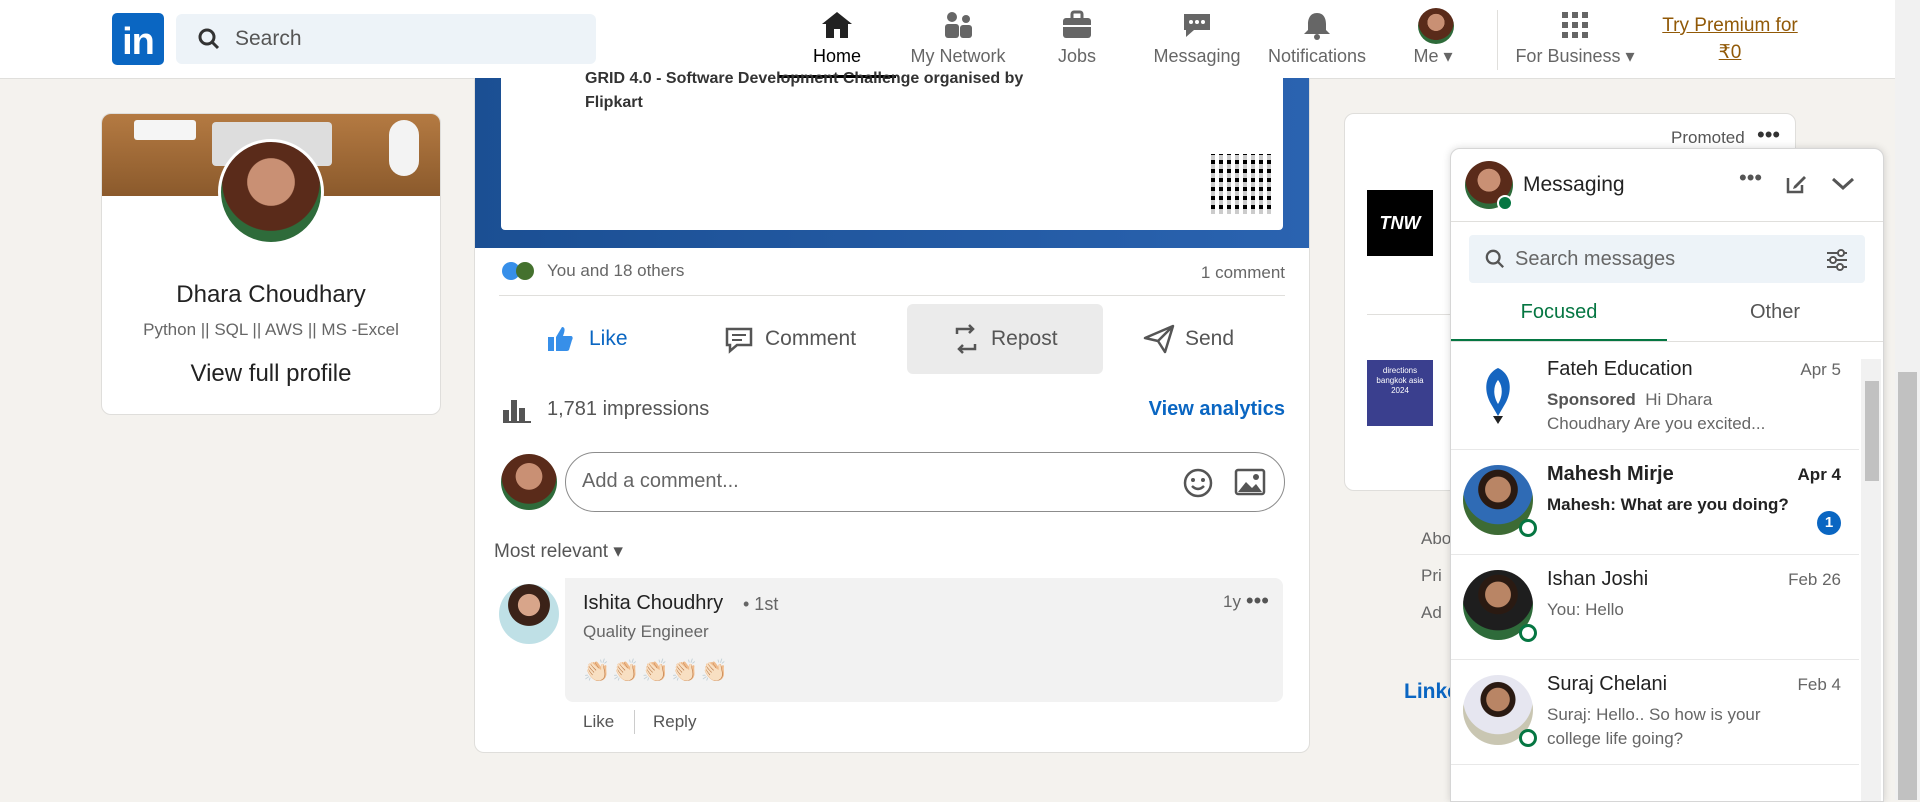 The width and height of the screenshot is (1920, 802). Describe the element at coordinates (271, 192) in the screenshot. I see `profile-avatar` at that location.